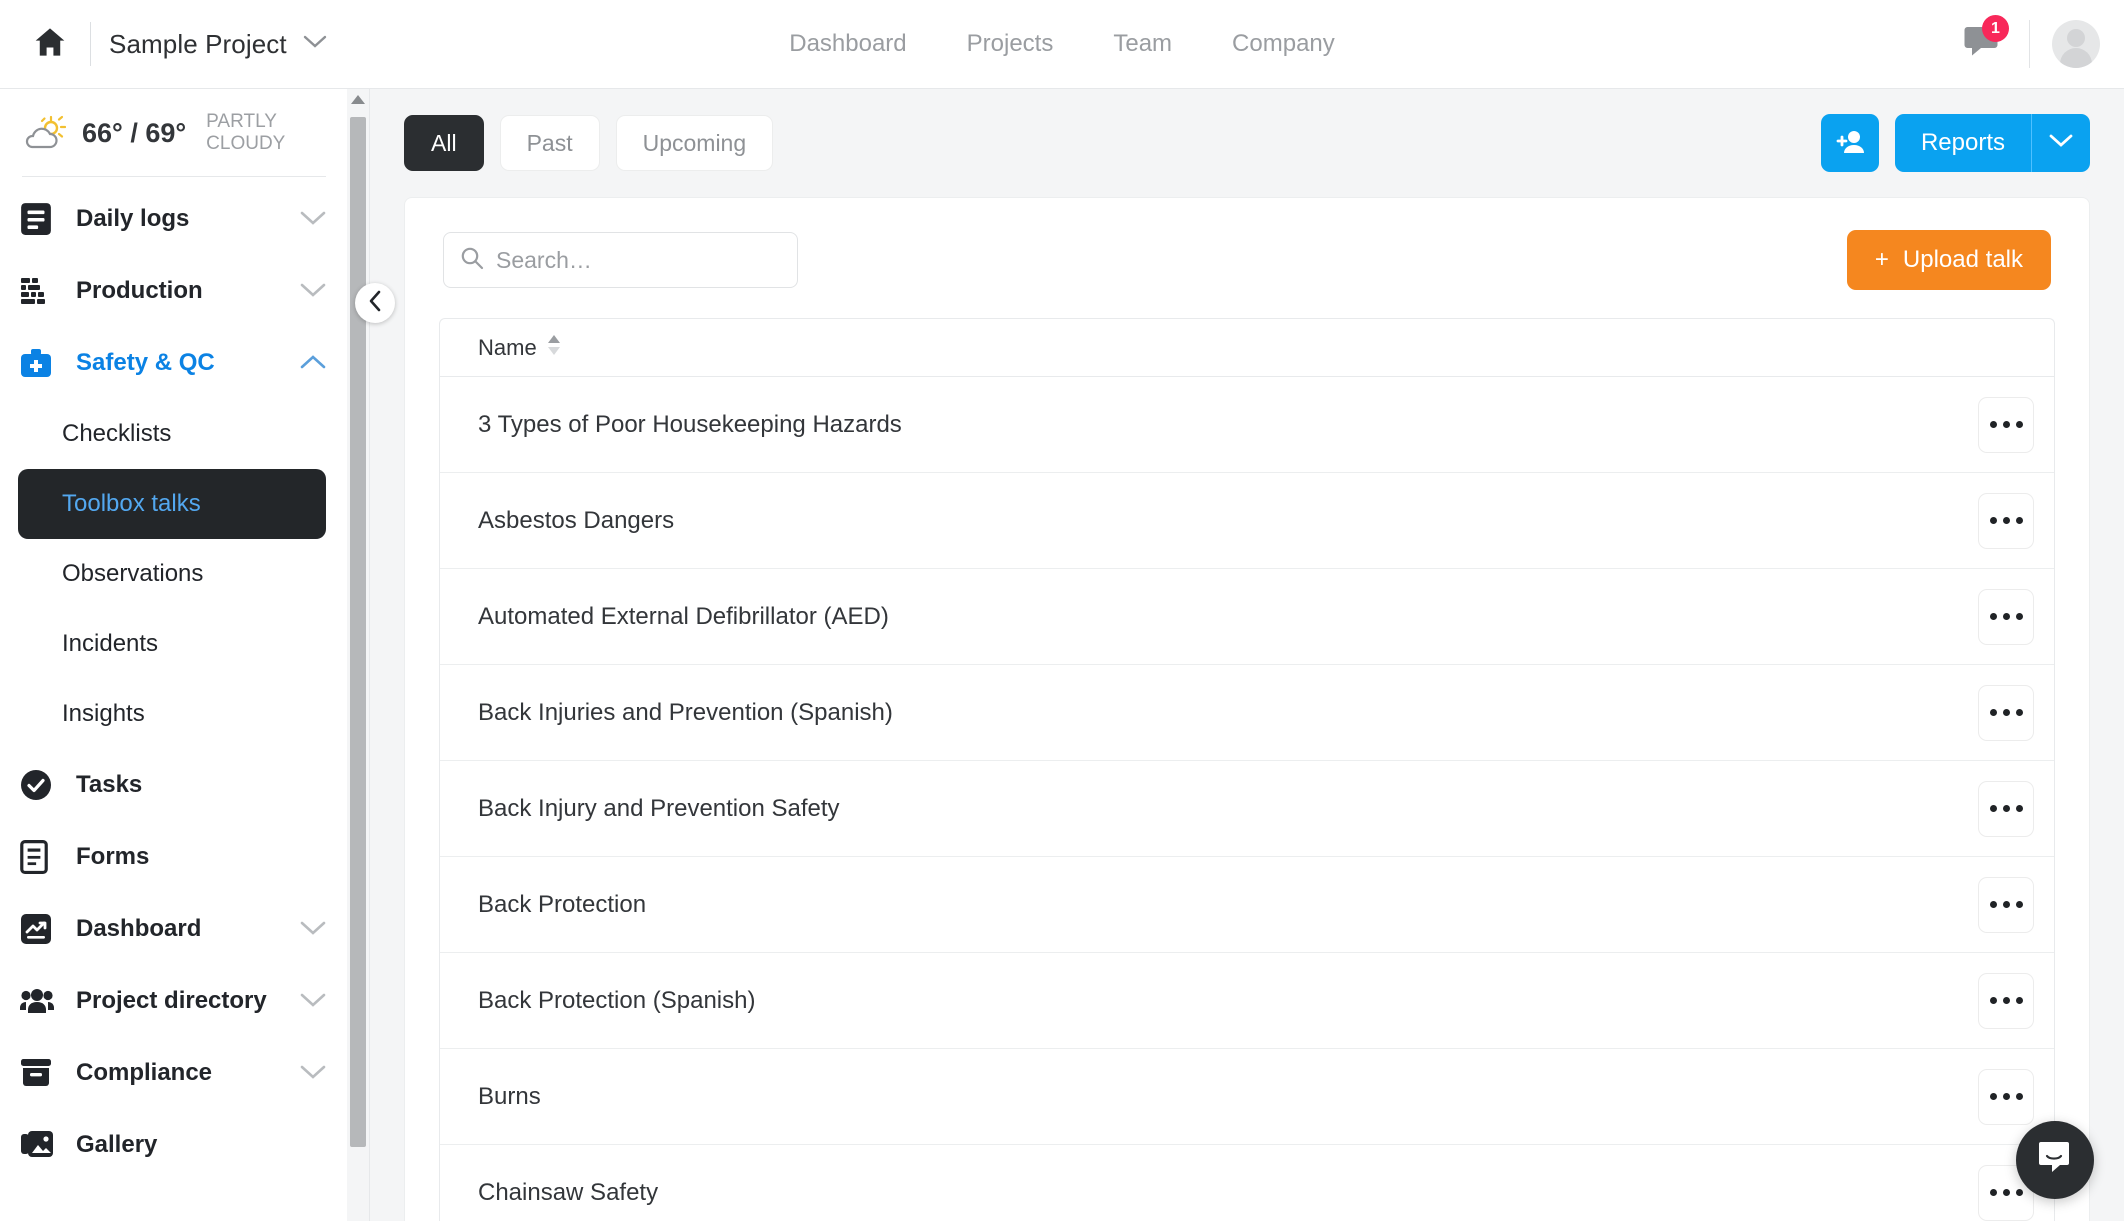  What do you see at coordinates (1247, 905) in the screenshot?
I see `table-row: Back Protection` at bounding box center [1247, 905].